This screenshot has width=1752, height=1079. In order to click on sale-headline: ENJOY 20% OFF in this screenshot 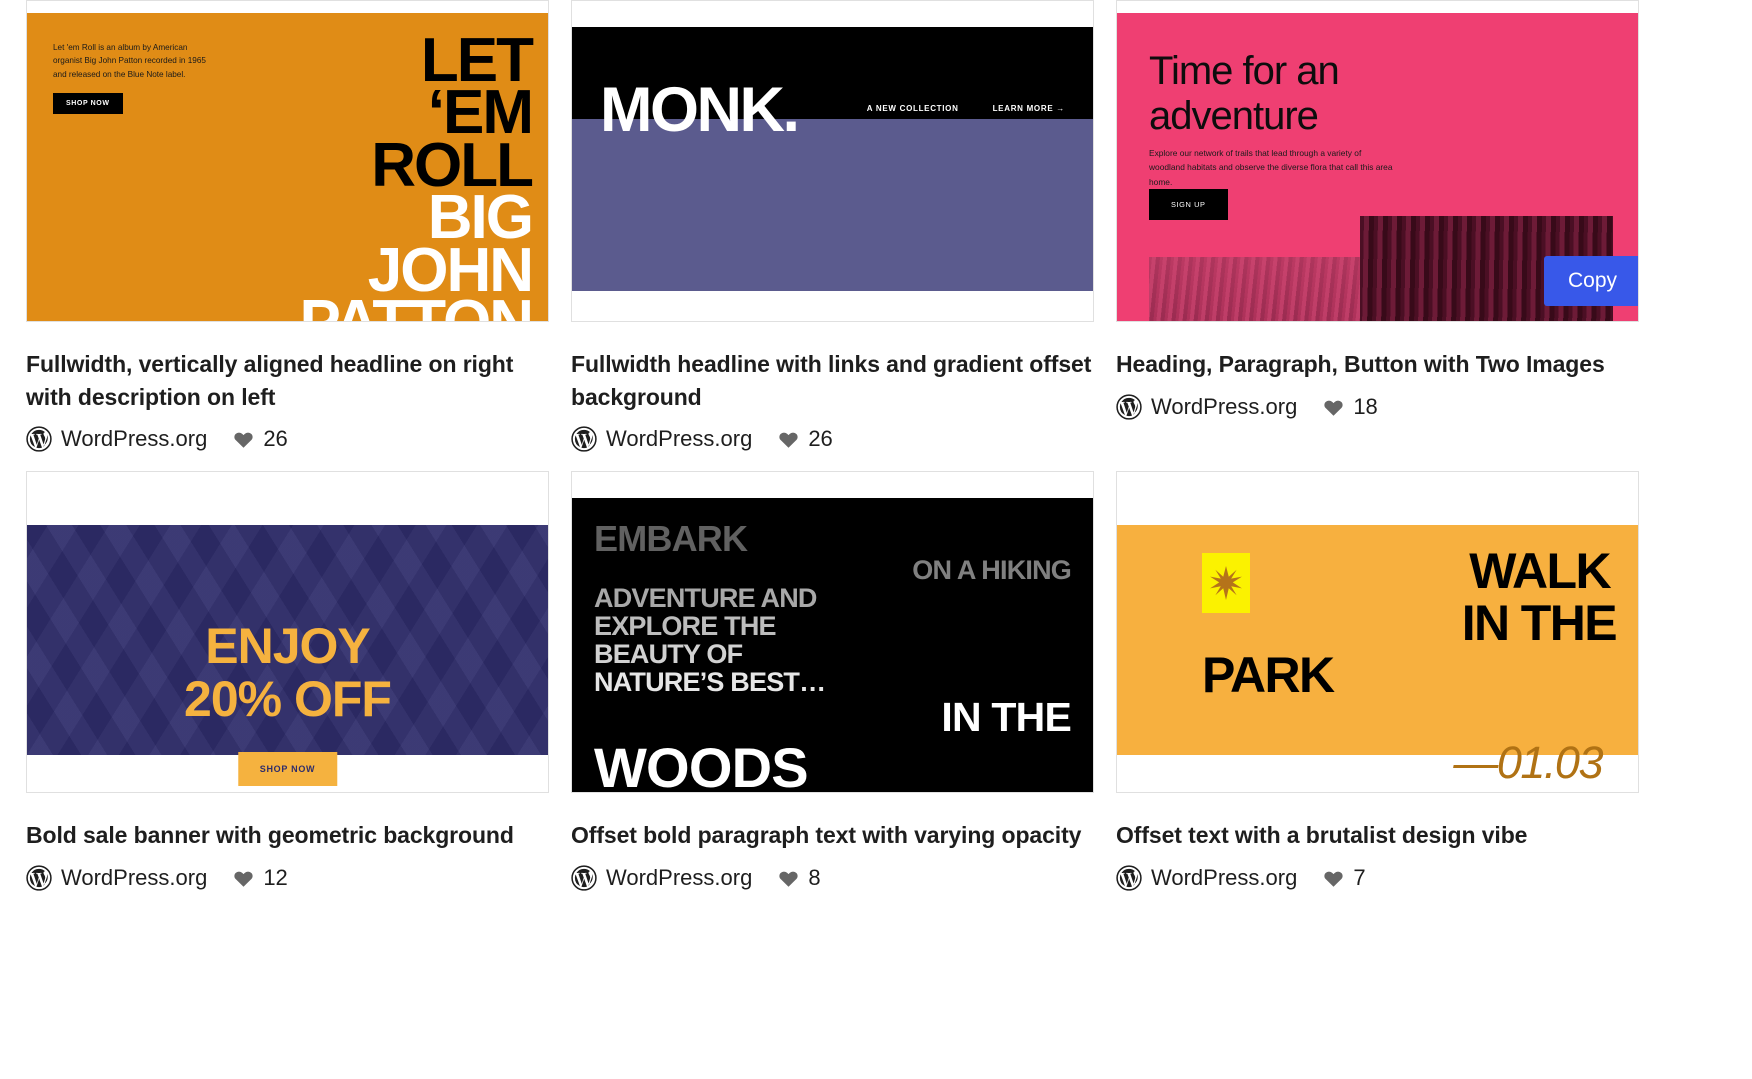, I will do `click(287, 672)`.